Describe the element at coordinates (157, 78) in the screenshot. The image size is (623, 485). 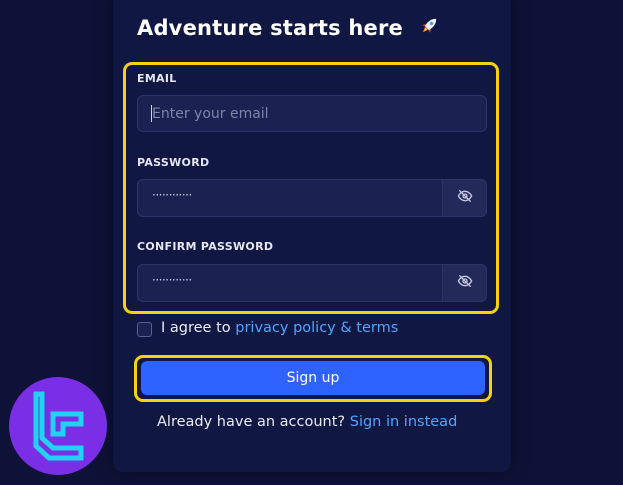
I see `email-label: EMAIL` at that location.